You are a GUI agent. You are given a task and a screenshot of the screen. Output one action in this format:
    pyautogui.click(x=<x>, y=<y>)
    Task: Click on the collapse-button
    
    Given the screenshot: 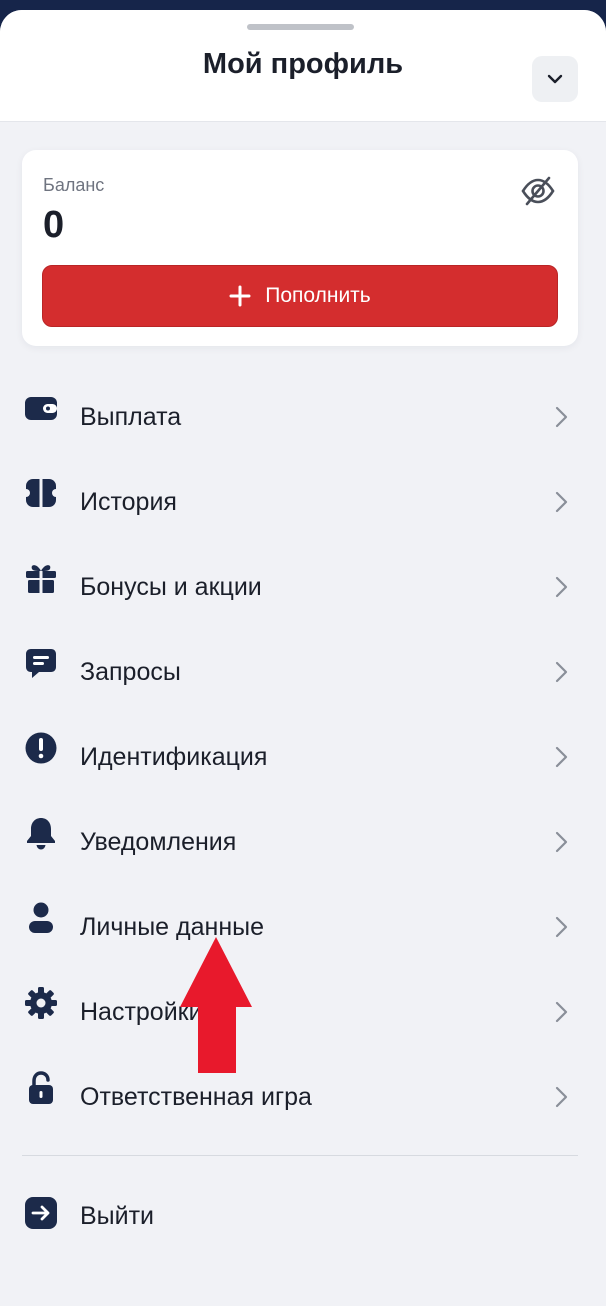 What is the action you would take?
    pyautogui.click(x=555, y=79)
    